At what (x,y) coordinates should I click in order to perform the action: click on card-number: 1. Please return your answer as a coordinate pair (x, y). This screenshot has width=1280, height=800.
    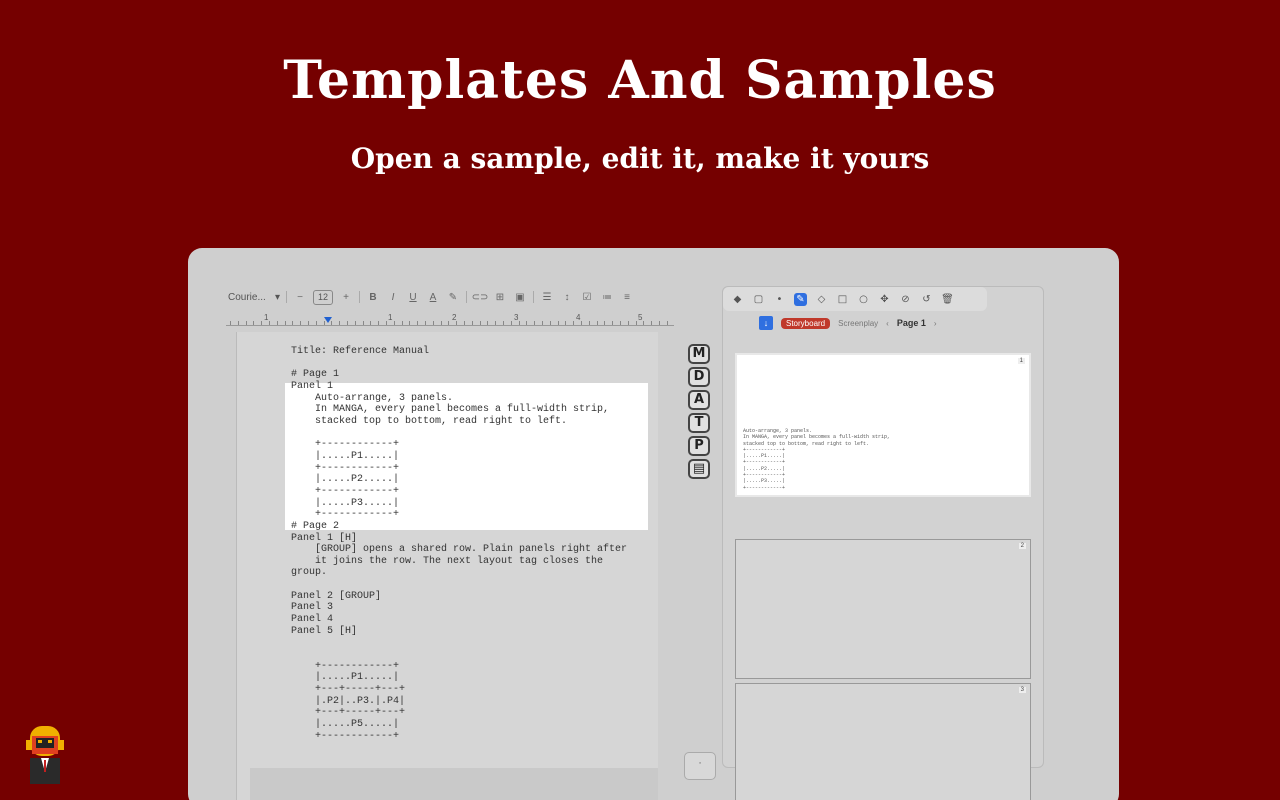
    Looking at the image, I should click on (1021, 361).